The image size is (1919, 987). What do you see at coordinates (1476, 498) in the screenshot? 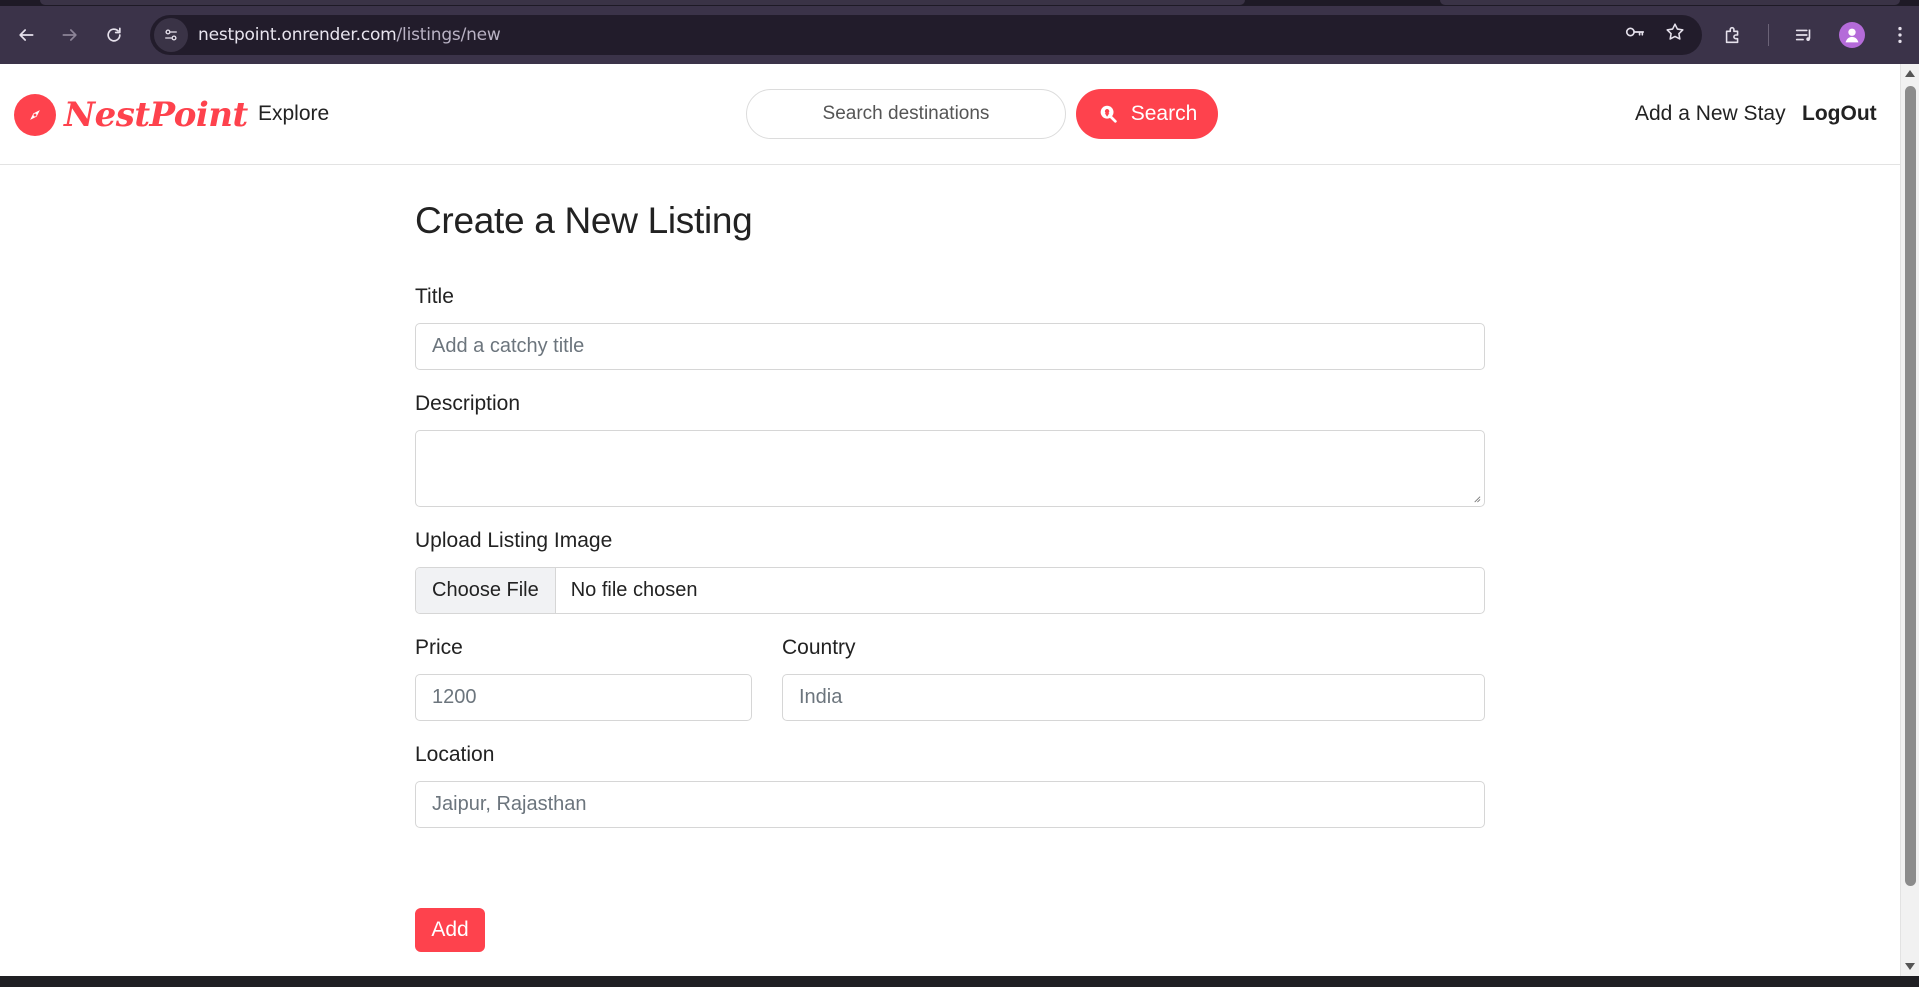
I see `resize-grip-icon` at bounding box center [1476, 498].